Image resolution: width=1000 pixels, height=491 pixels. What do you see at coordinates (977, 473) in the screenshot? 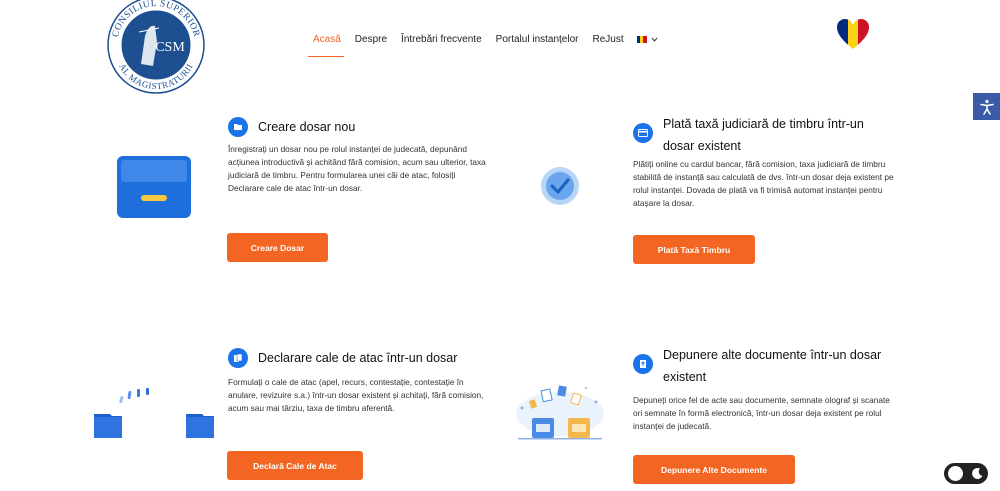
I see `moon-icon` at bounding box center [977, 473].